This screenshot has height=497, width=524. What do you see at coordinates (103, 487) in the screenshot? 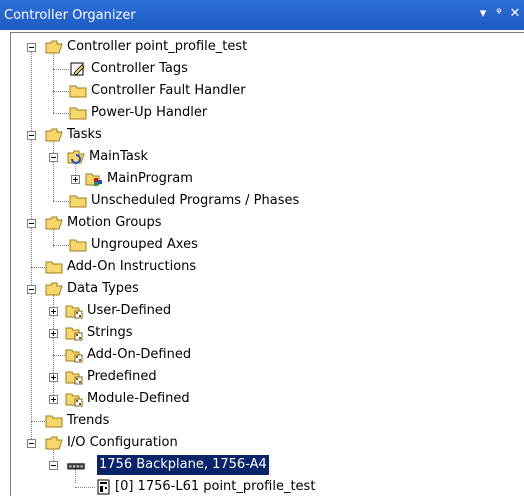
I see `module-icon` at bounding box center [103, 487].